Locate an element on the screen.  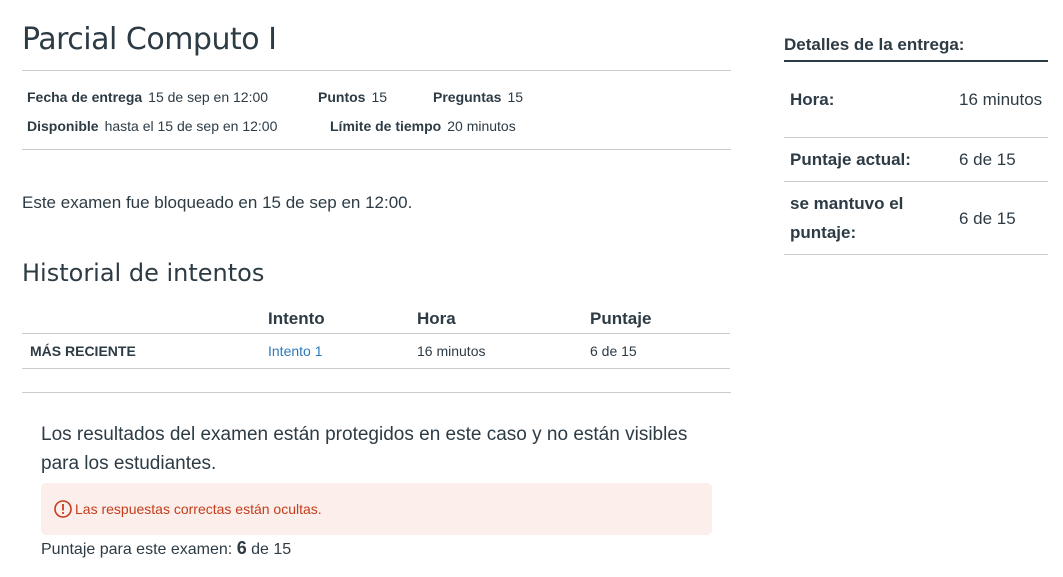
details-current-score-value: 6 de 15 is located at coordinates (1003, 159).